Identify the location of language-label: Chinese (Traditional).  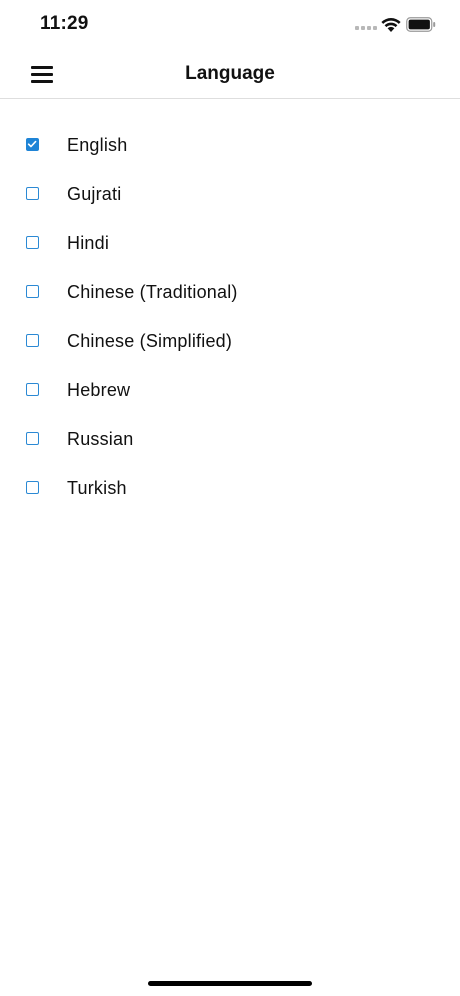
(152, 292).